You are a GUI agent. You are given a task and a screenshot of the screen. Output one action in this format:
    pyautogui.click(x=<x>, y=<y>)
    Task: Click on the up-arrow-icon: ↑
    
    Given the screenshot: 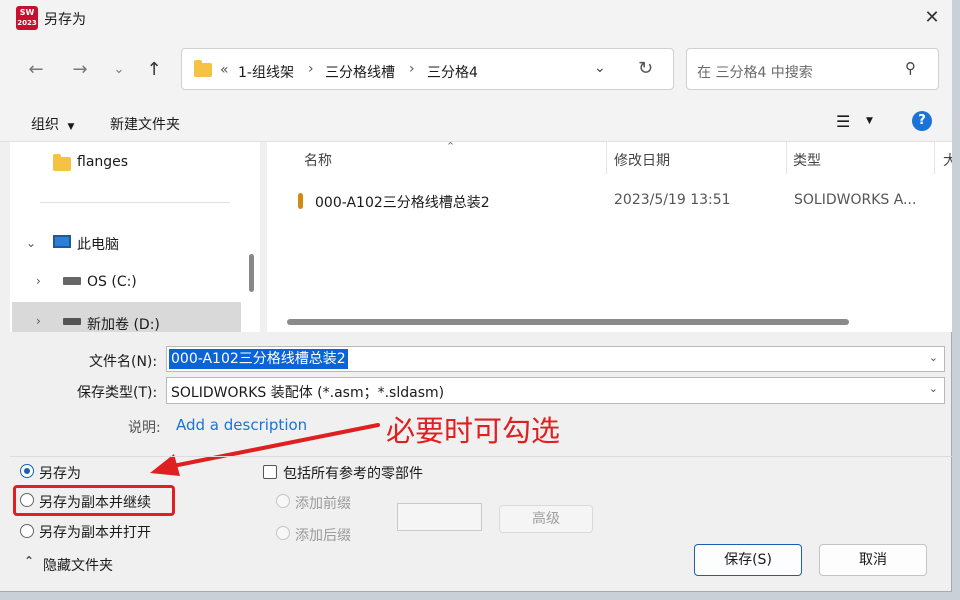 What is the action you would take?
    pyautogui.click(x=154, y=70)
    